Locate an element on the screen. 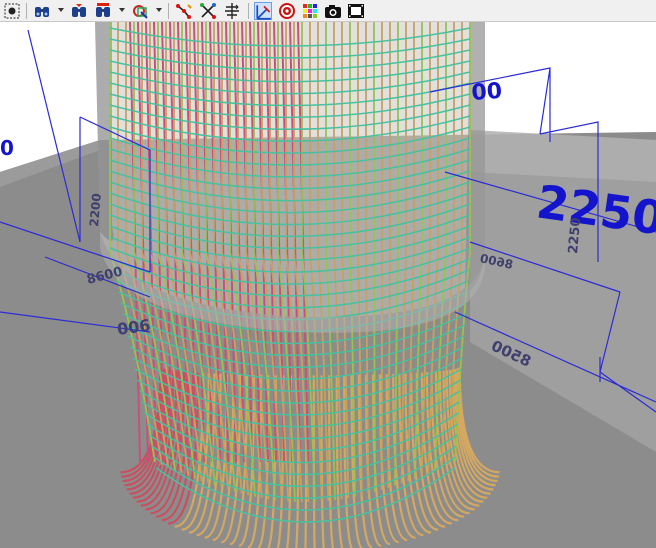 The width and height of the screenshot is (656, 548). camera-icon is located at coordinates (333, 11).